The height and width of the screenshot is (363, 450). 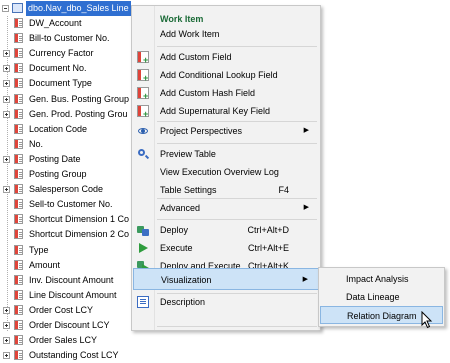 What do you see at coordinates (74, 355) in the screenshot?
I see `tree-field-label: Outstanding Cost LCY` at bounding box center [74, 355].